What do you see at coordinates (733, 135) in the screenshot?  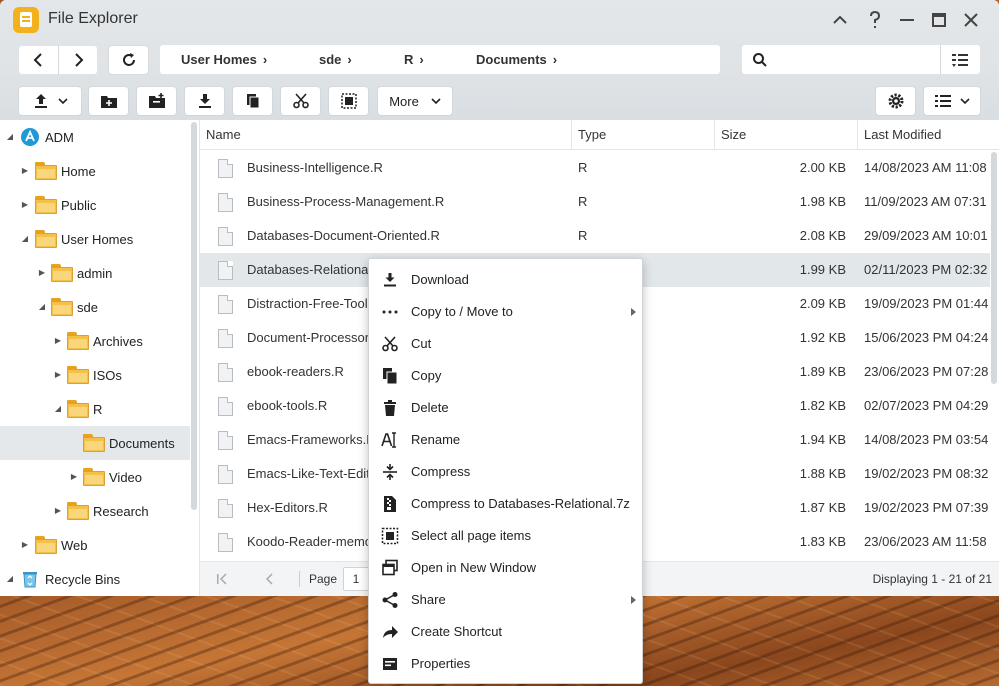 I see `column-size: Size` at bounding box center [733, 135].